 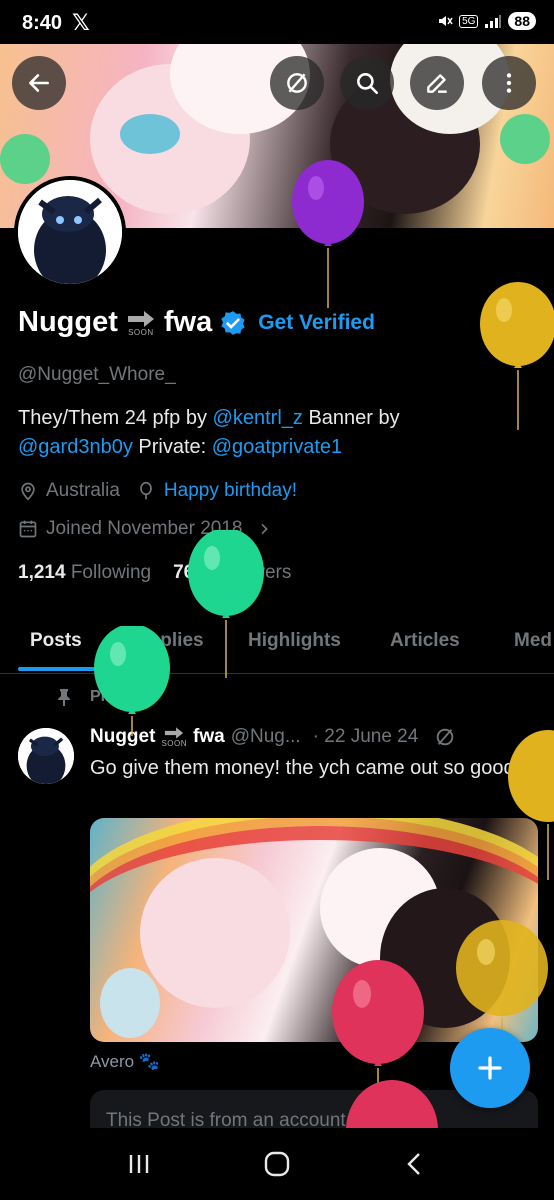 What do you see at coordinates (522, 21) in the screenshot?
I see `battery-indicator: 88` at bounding box center [522, 21].